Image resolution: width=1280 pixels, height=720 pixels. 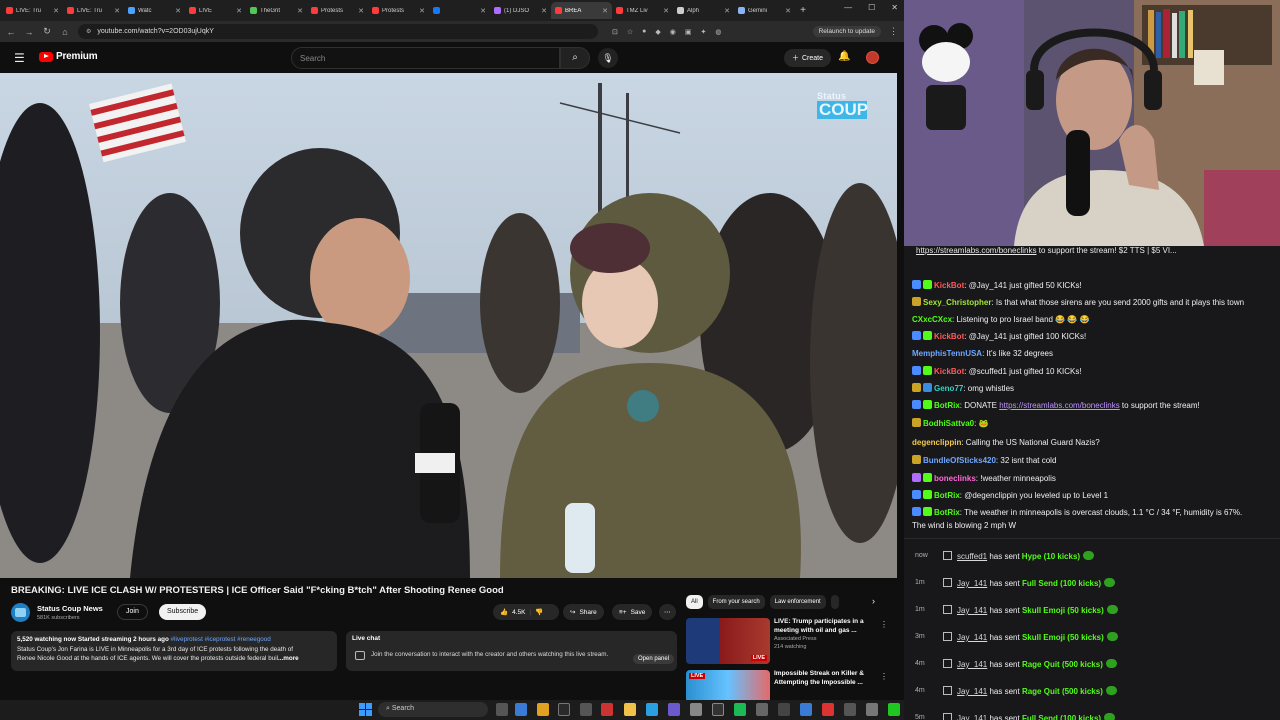 What do you see at coordinates (764, 10) in the screenshot?
I see `browser-tab: Gemini ✕` at bounding box center [764, 10].